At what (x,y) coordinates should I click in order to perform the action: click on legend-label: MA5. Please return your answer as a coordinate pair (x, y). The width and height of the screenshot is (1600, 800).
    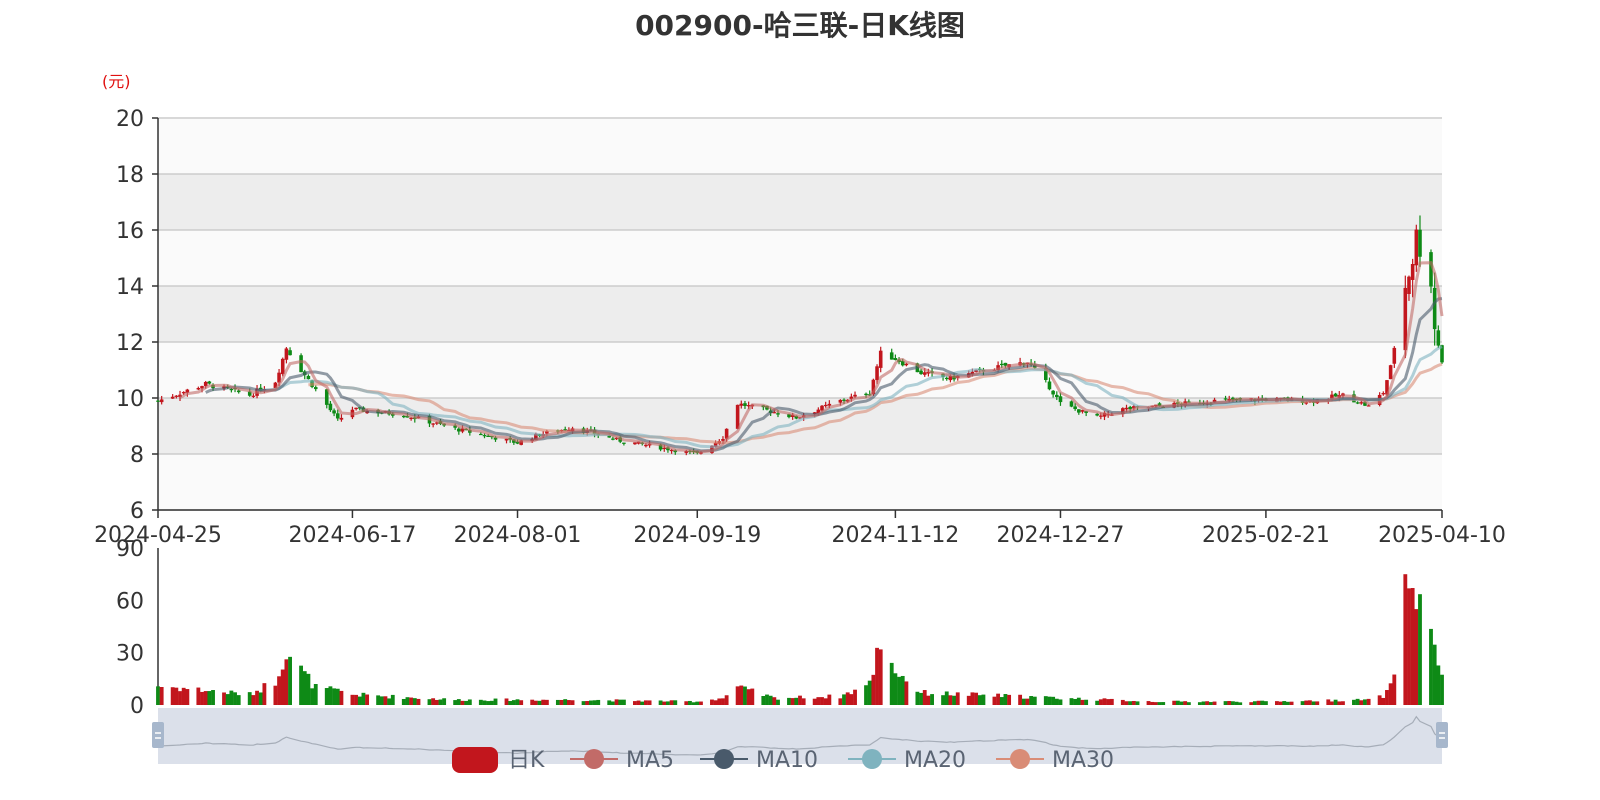
    Looking at the image, I should click on (650, 760).